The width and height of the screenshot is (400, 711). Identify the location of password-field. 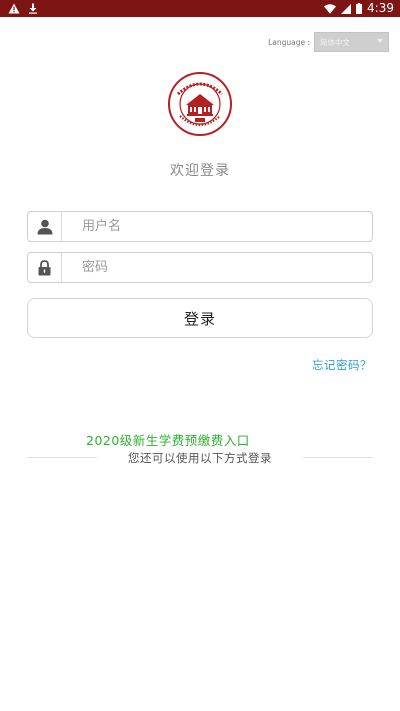
(200, 267).